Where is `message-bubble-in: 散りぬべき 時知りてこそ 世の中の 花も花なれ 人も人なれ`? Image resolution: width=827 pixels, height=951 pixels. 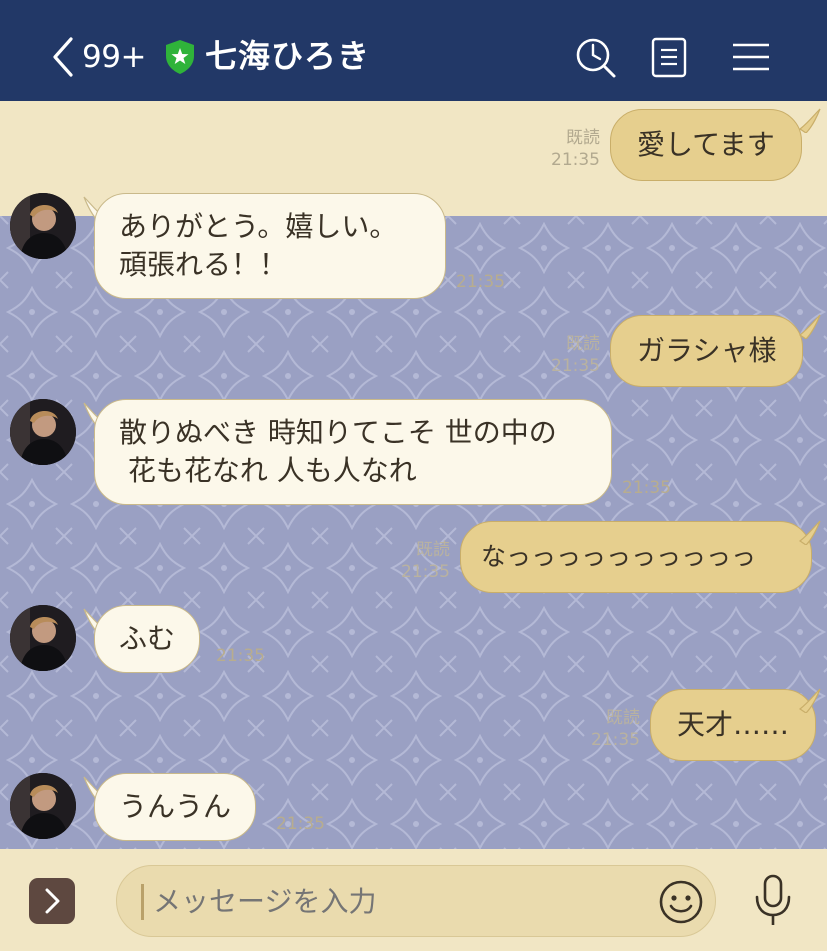 message-bubble-in: 散りぬべき 時知りてこそ 世の中の 花も花なれ 人も人なれ is located at coordinates (353, 452).